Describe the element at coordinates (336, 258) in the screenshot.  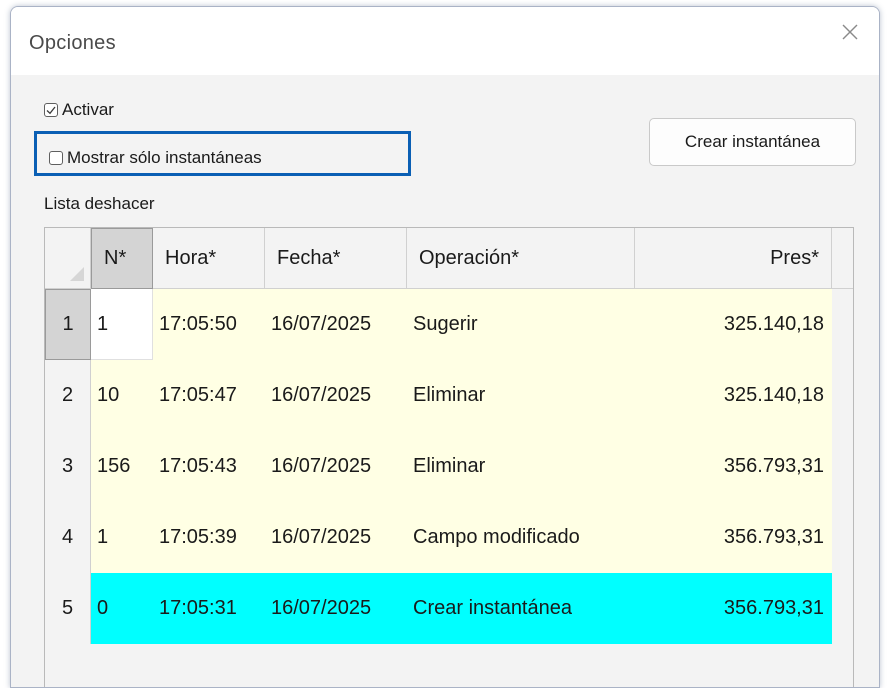
I see `column-header-fecha: Fecha*` at that location.